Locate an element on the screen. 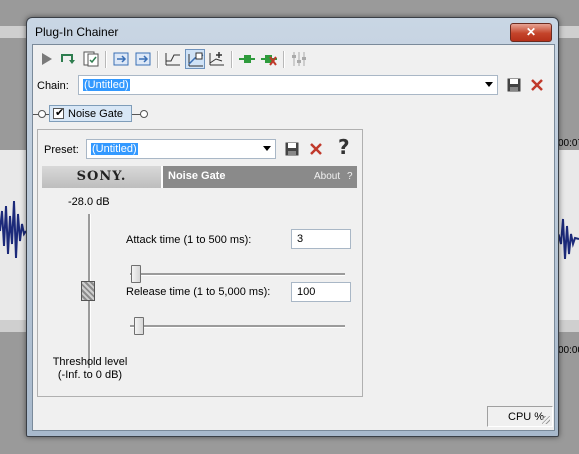 The image size is (579, 454). title-bar: Plug-In Chainer ✕ is located at coordinates (292, 31).